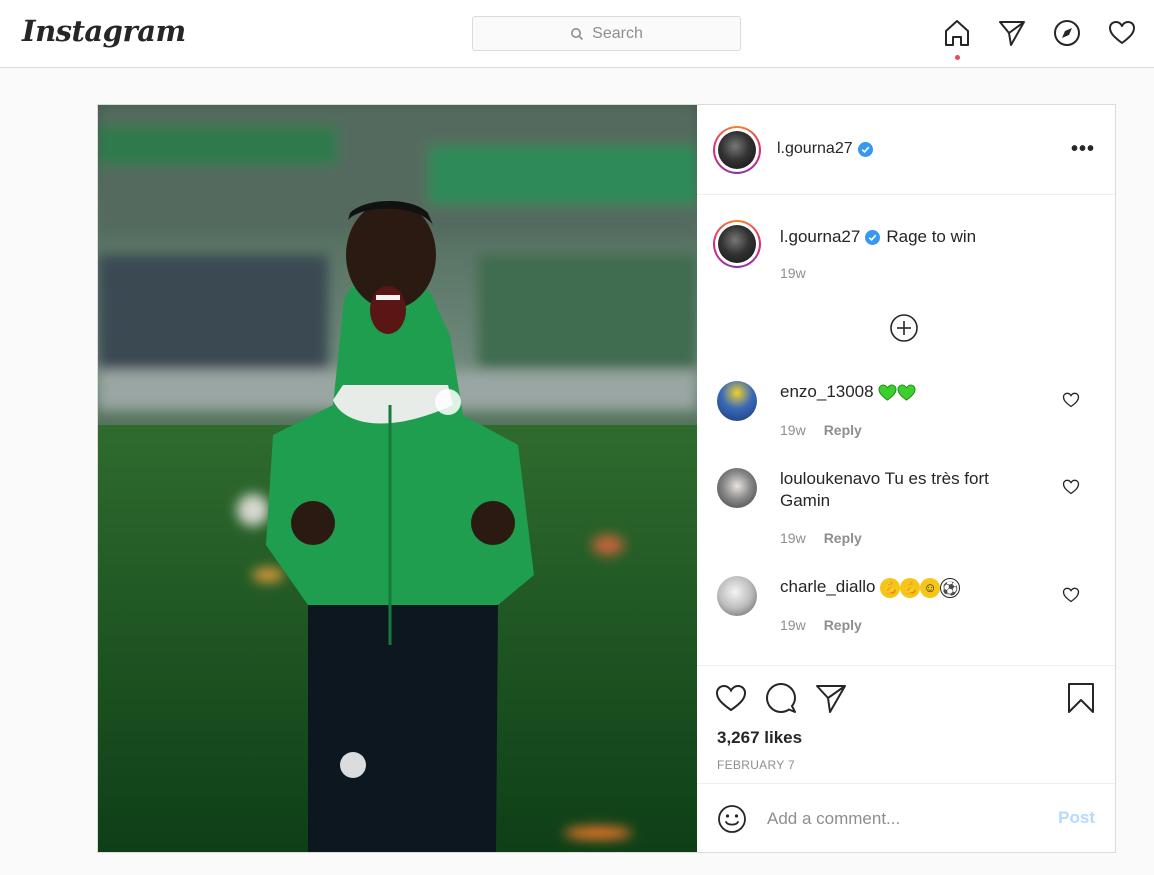  I want to click on explore-icon, so click(1067, 33).